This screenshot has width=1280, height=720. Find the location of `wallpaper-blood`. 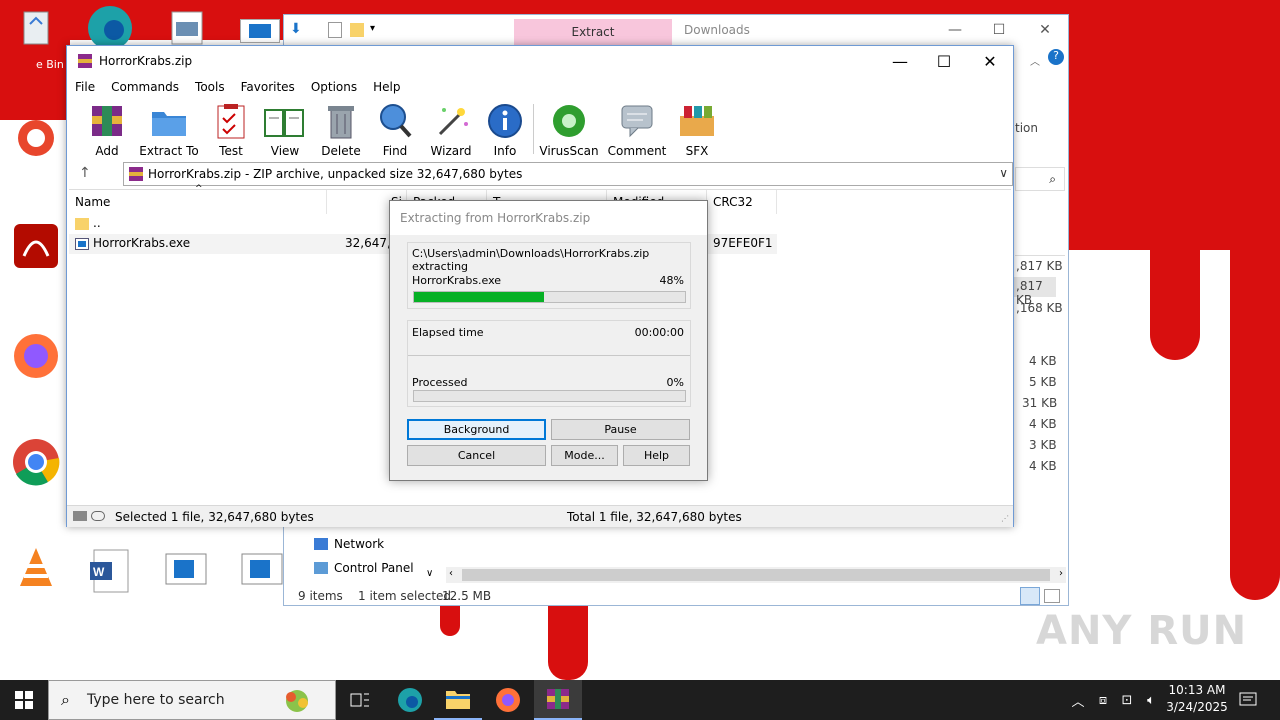

wallpaper-blood is located at coordinates (1175, 300).